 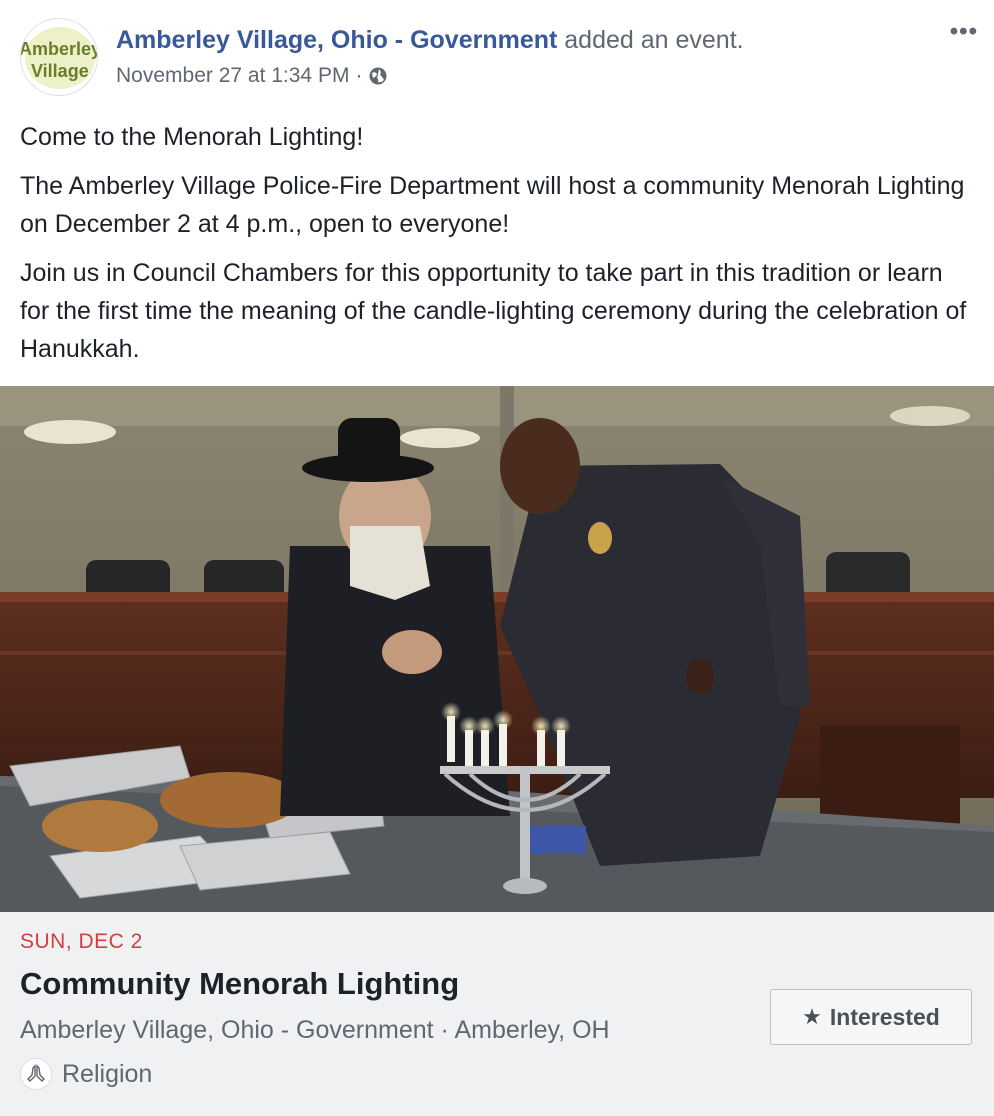 What do you see at coordinates (964, 32) in the screenshot?
I see `more-options-icon: •••` at bounding box center [964, 32].